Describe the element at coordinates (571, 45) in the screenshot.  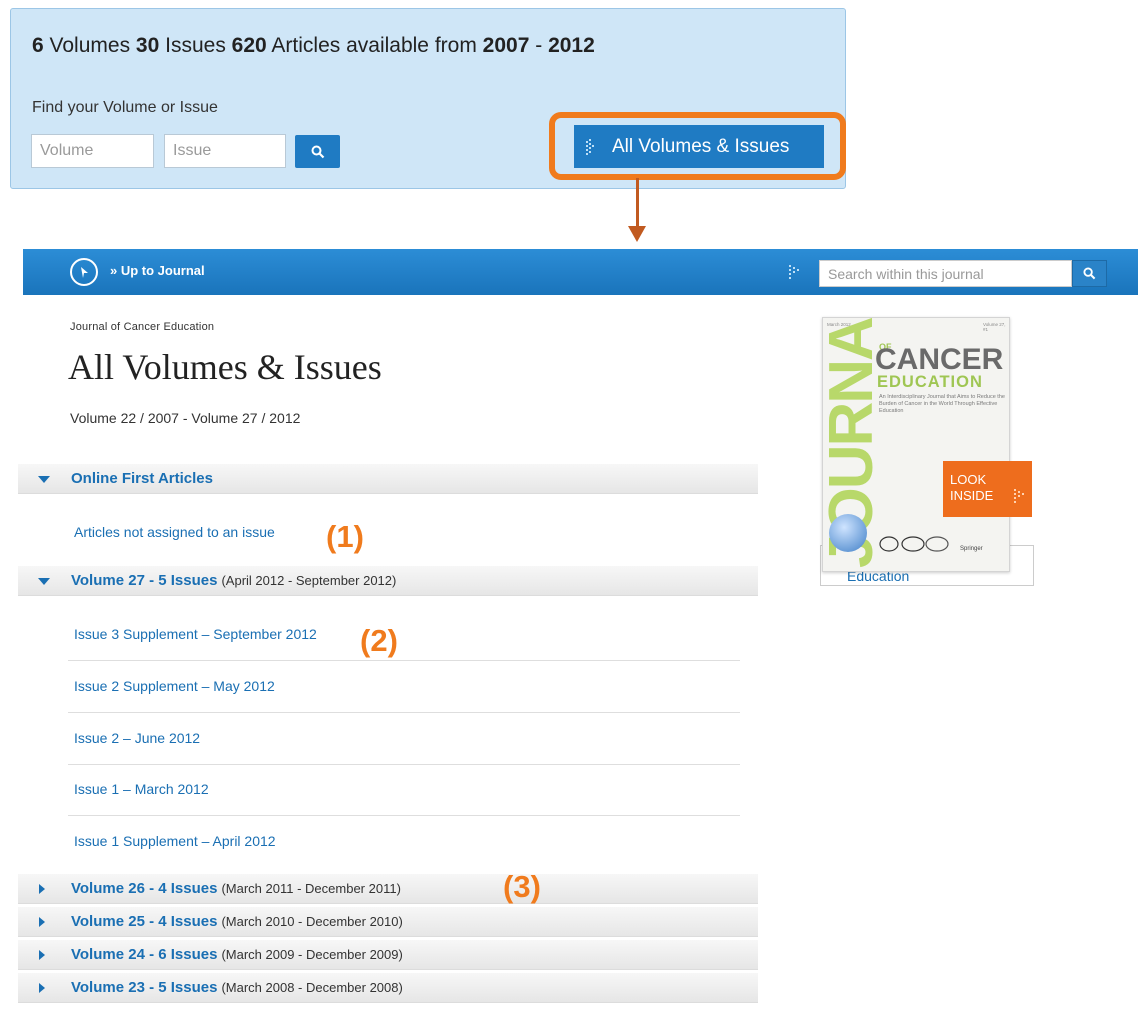
I see `year-to: 2012` at that location.